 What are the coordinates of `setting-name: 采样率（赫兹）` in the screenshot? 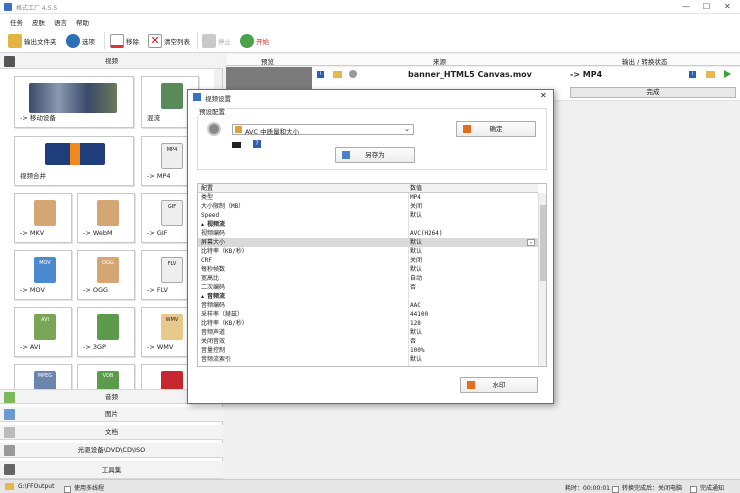 It's located at (222, 314).